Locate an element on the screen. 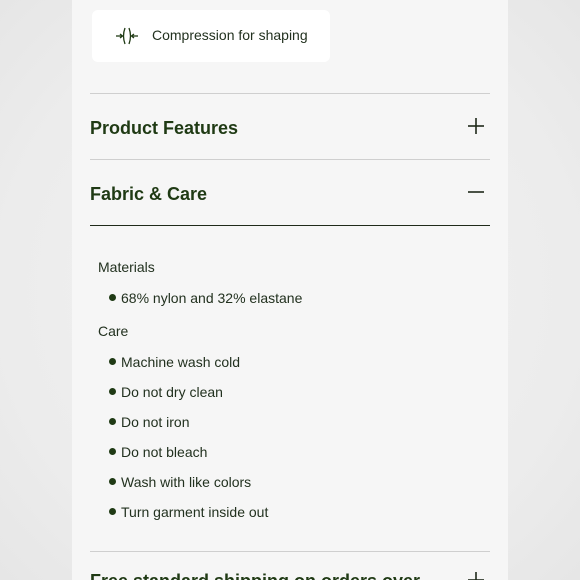 The width and height of the screenshot is (580, 580). list-item: Do not bleach is located at coordinates (164, 452).